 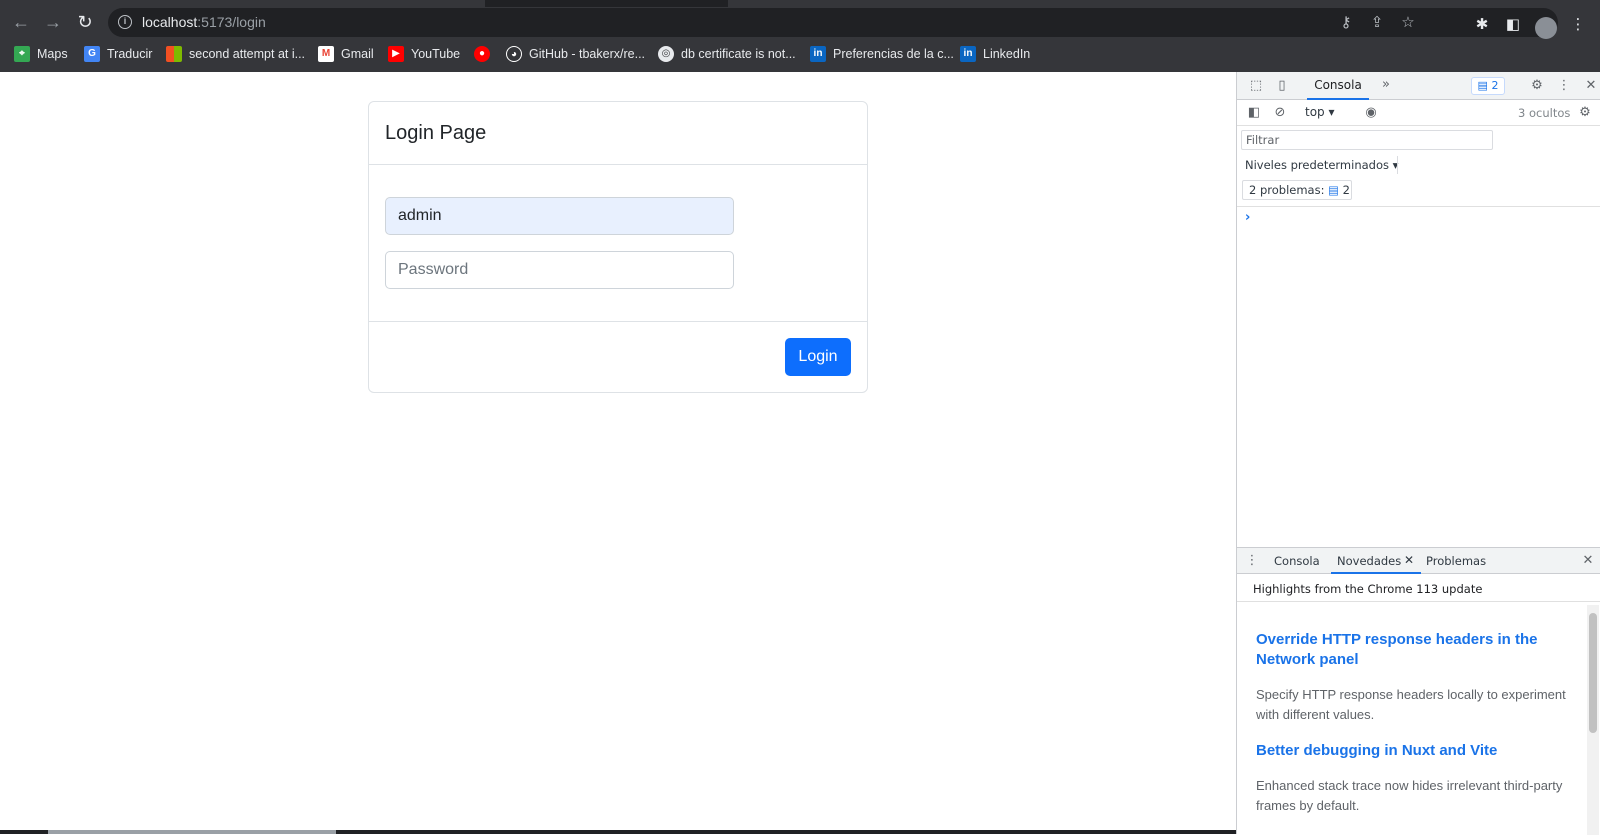 What do you see at coordinates (1513, 25) in the screenshot?
I see `side-panel-icon: ◧` at bounding box center [1513, 25].